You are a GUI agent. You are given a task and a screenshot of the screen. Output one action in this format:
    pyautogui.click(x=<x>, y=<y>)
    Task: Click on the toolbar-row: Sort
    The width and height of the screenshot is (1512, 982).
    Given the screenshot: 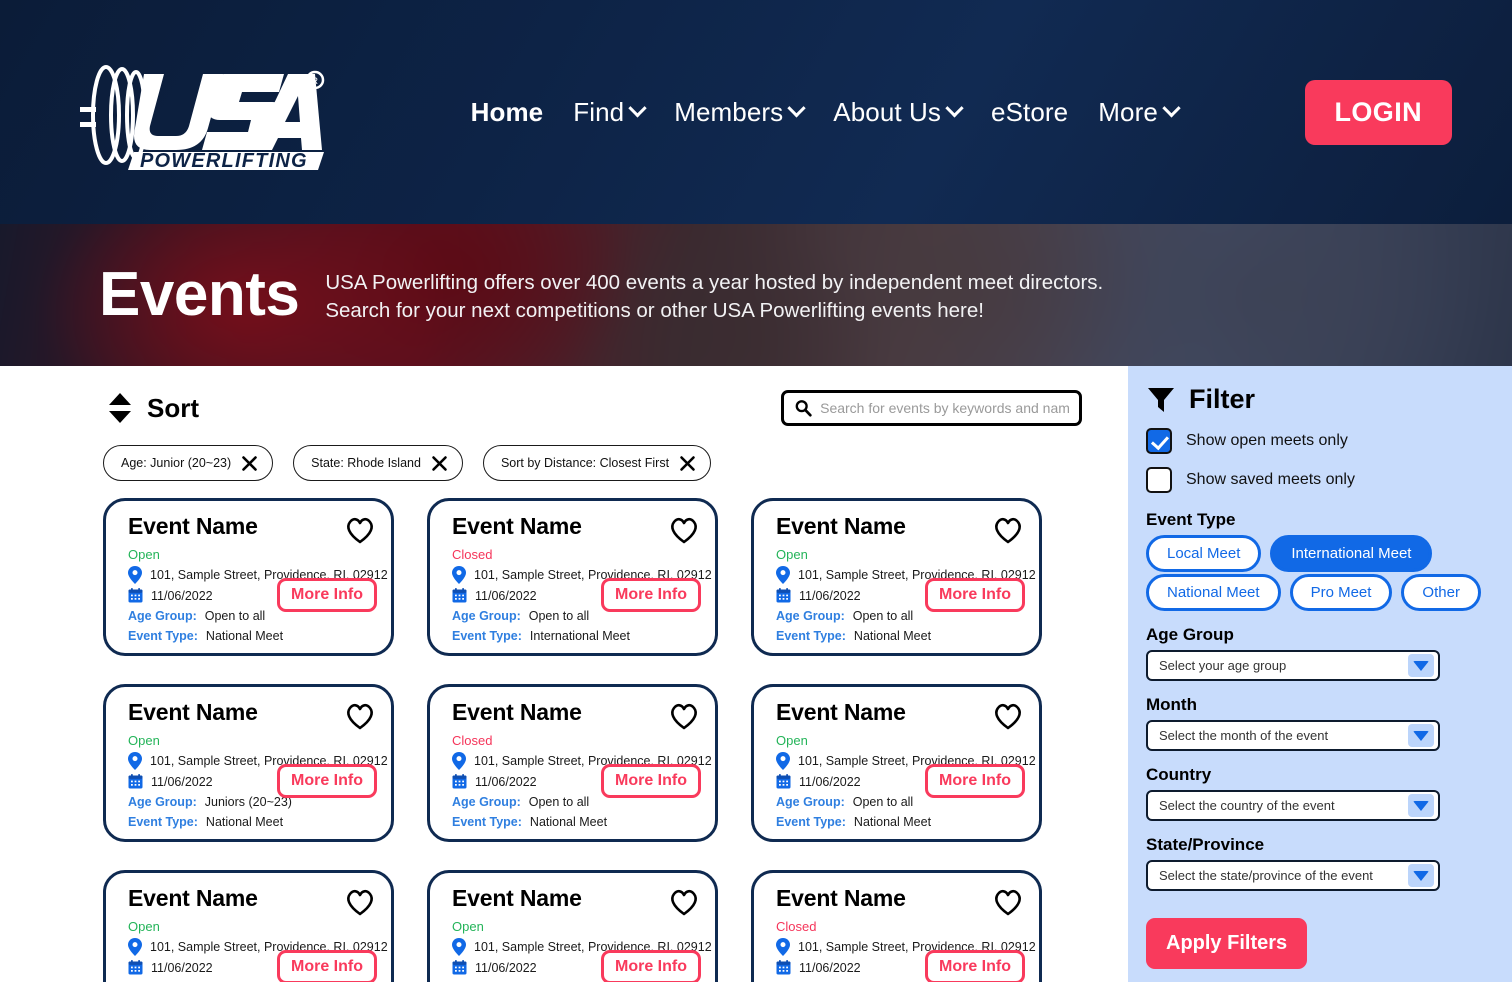 What is the action you would take?
    pyautogui.click(x=564, y=396)
    